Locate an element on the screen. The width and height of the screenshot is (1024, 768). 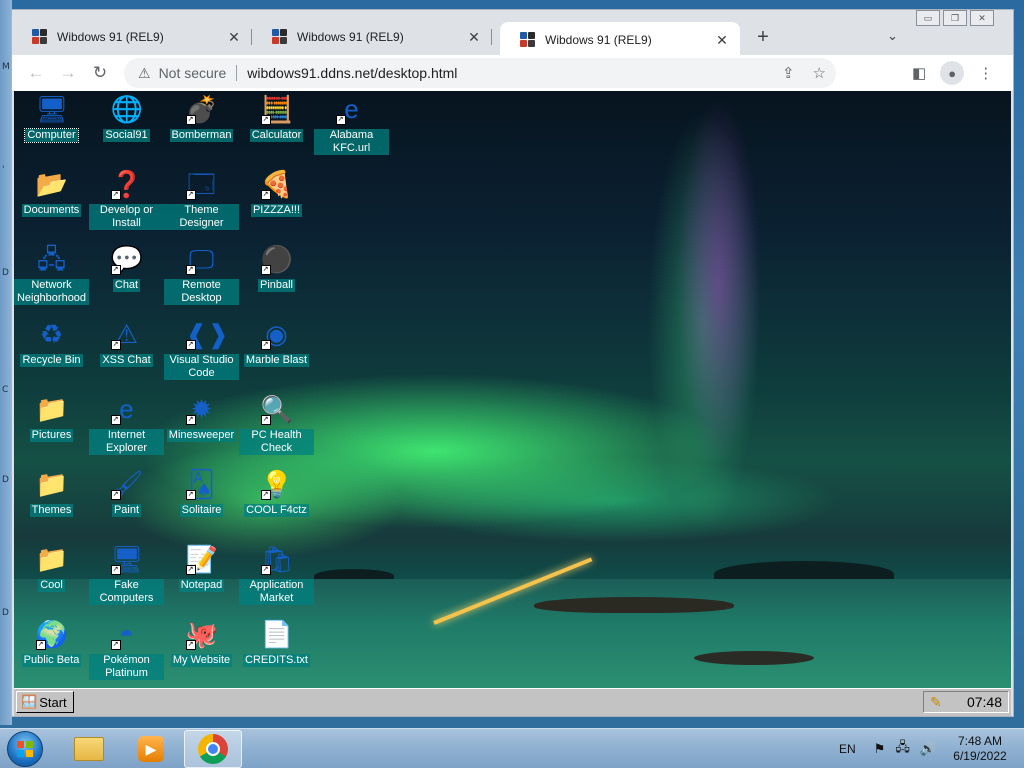
desktop-icon: ✹ ↗ Minesweeper is located at coordinates (201, 417).